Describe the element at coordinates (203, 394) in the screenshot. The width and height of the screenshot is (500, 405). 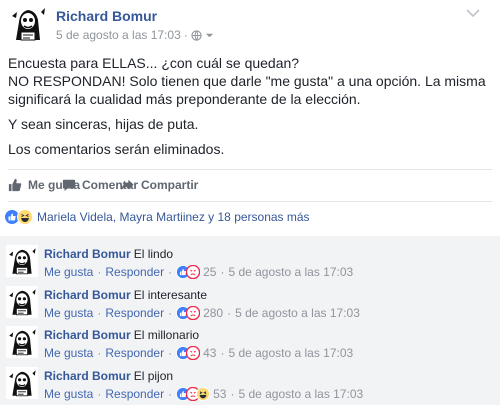
I see `haha-icon` at that location.